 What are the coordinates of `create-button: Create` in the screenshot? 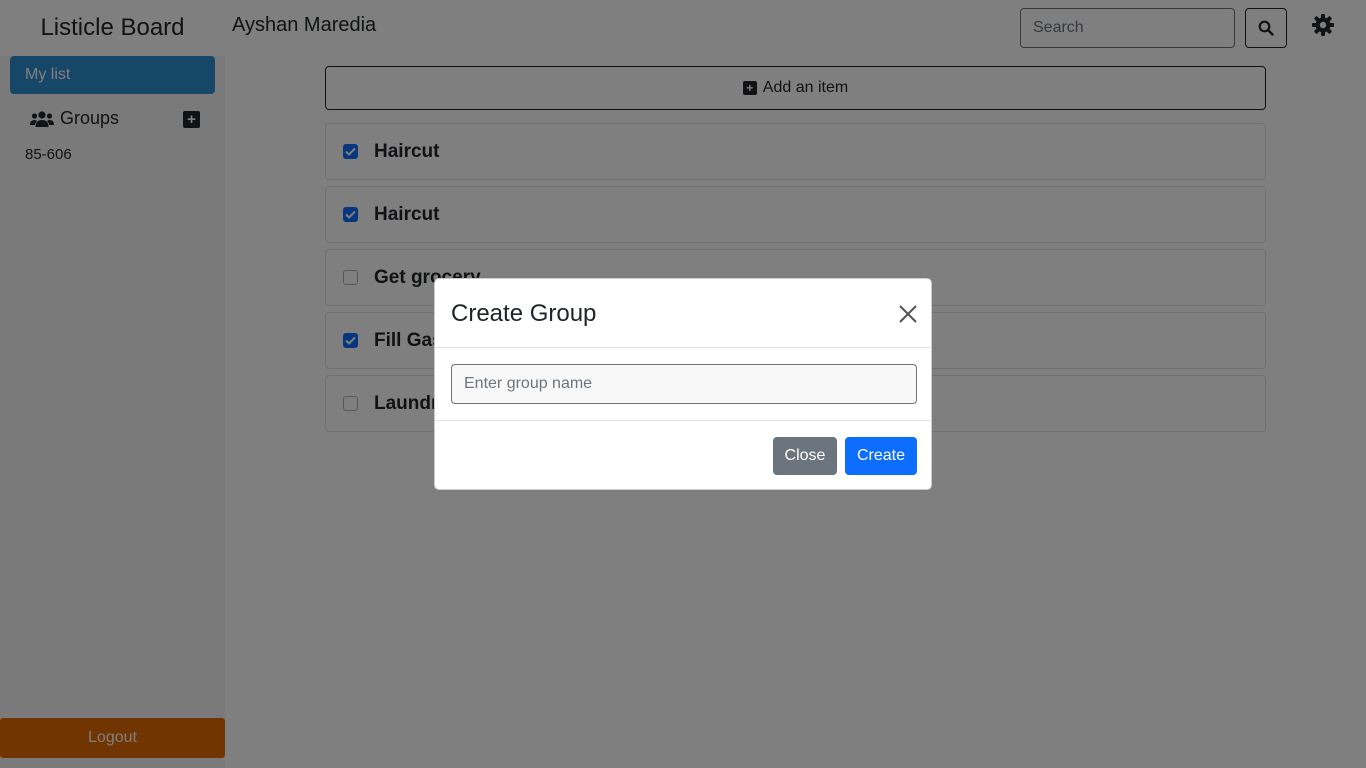 It's located at (881, 456).